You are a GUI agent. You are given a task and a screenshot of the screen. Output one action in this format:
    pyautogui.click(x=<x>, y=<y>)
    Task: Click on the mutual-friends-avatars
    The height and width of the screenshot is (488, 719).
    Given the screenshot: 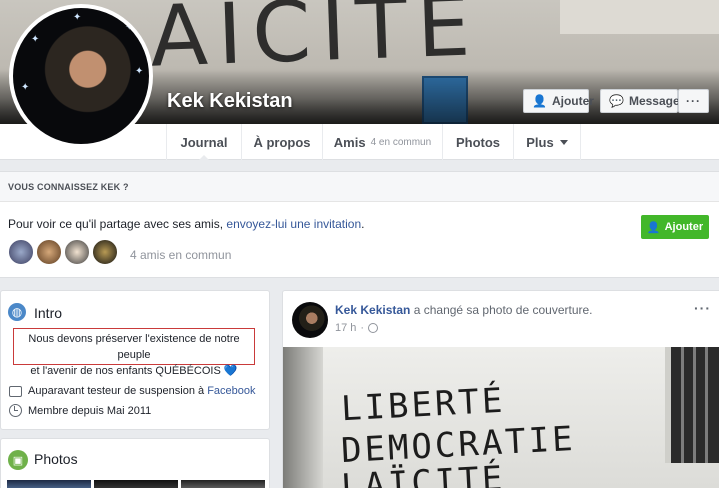 What is the action you would take?
    pyautogui.click(x=63, y=252)
    